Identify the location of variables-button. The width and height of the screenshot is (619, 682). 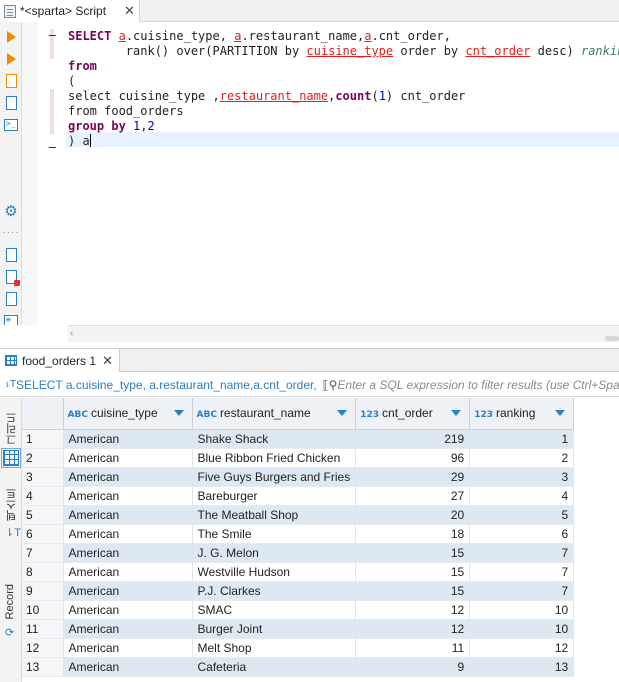
(11, 299).